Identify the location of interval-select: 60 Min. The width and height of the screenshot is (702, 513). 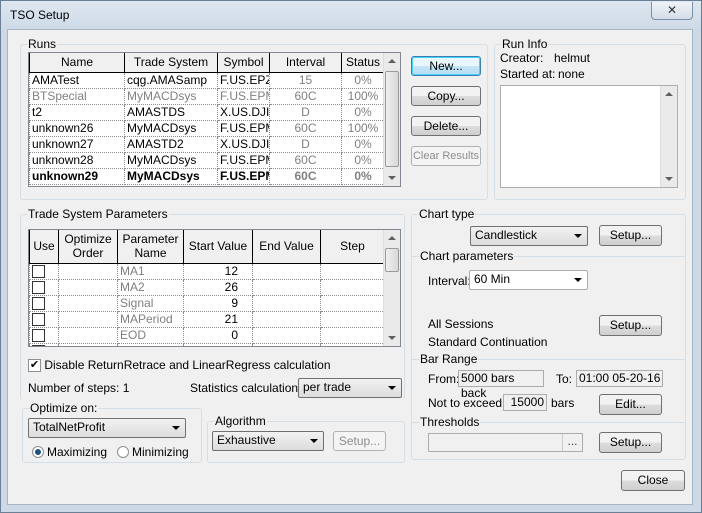
(528, 280).